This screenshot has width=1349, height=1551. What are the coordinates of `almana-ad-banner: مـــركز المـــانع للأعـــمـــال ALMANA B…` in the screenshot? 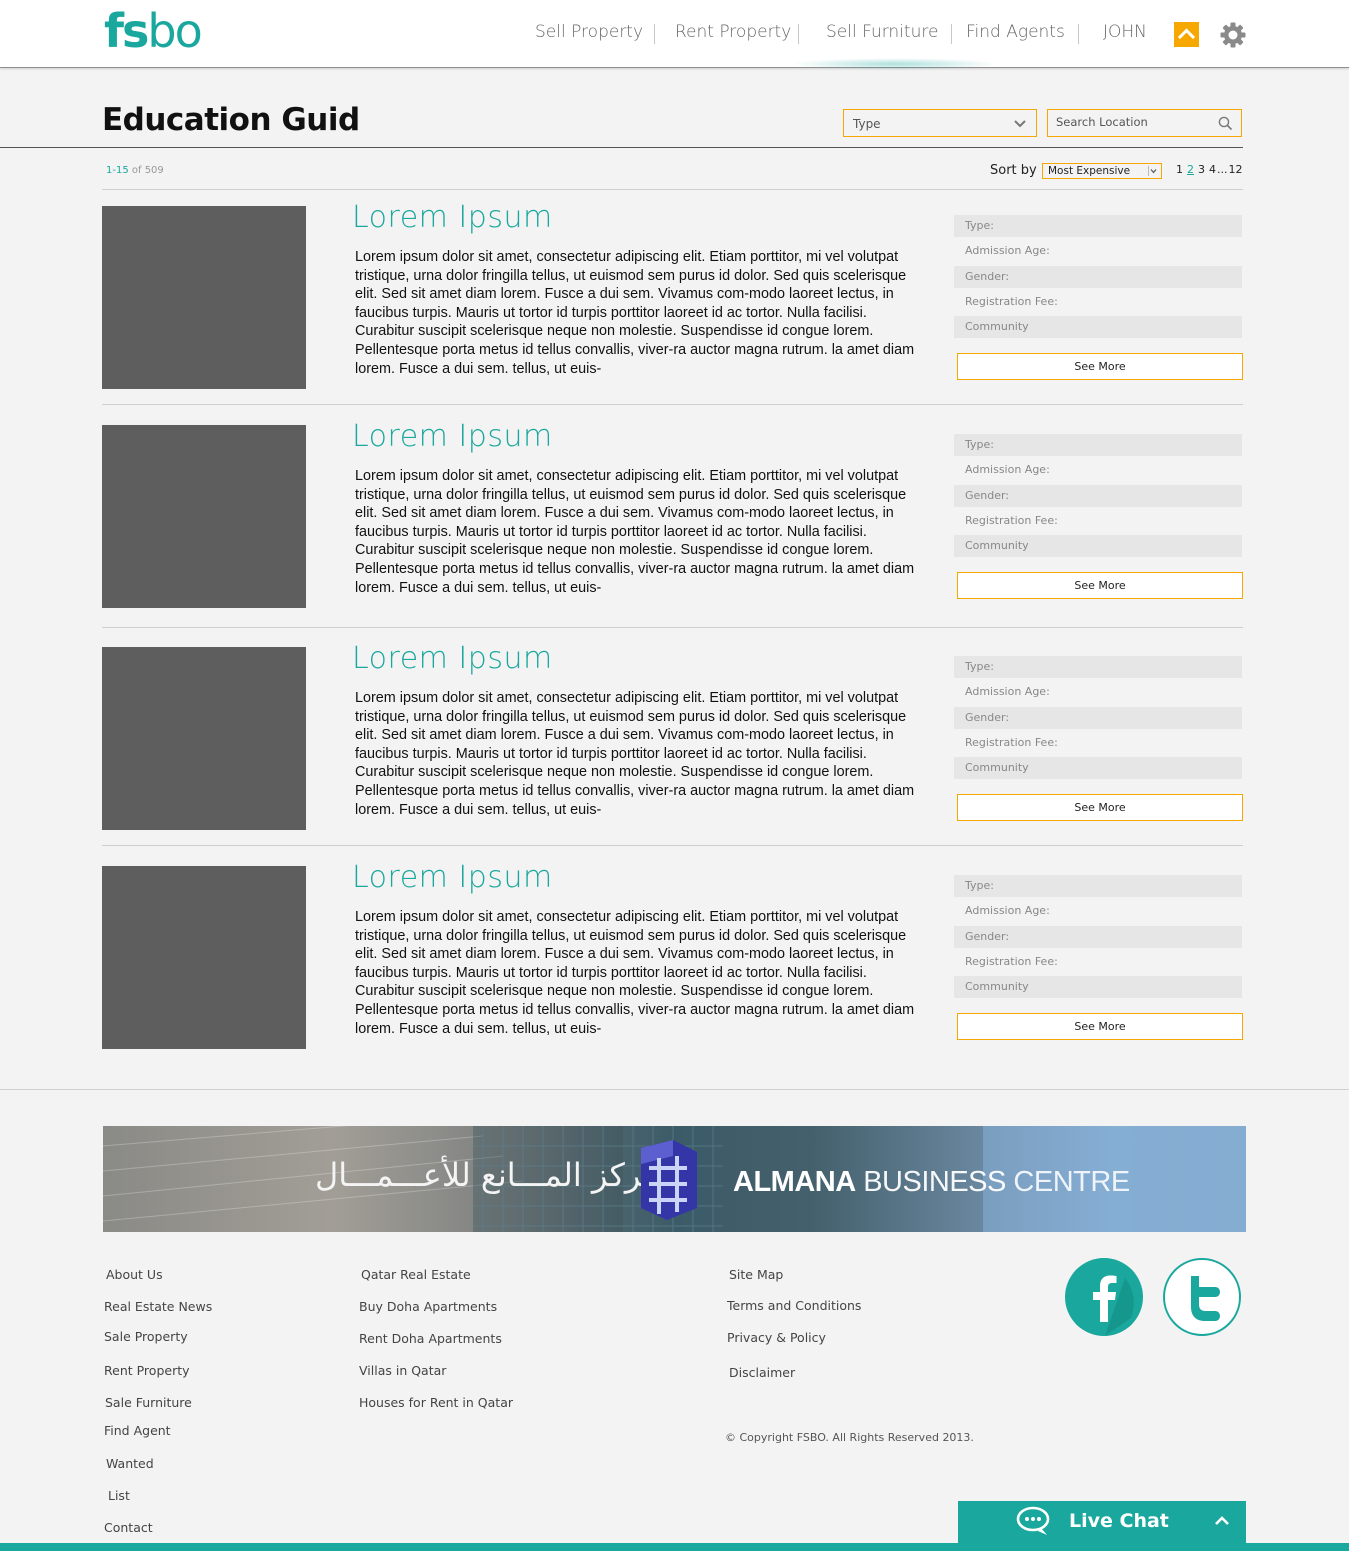 It's located at (674, 1179).